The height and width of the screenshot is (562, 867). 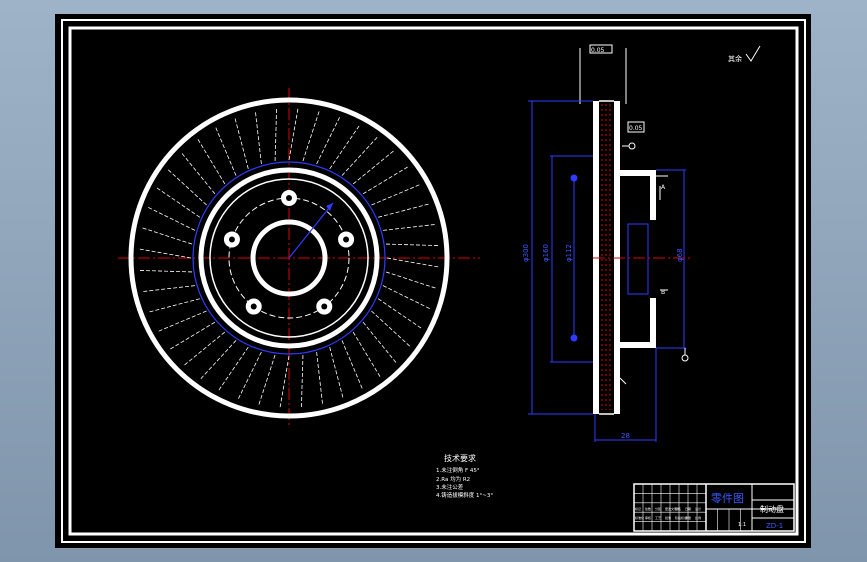 I want to click on hat-top-wall, so click(x=638, y=173).